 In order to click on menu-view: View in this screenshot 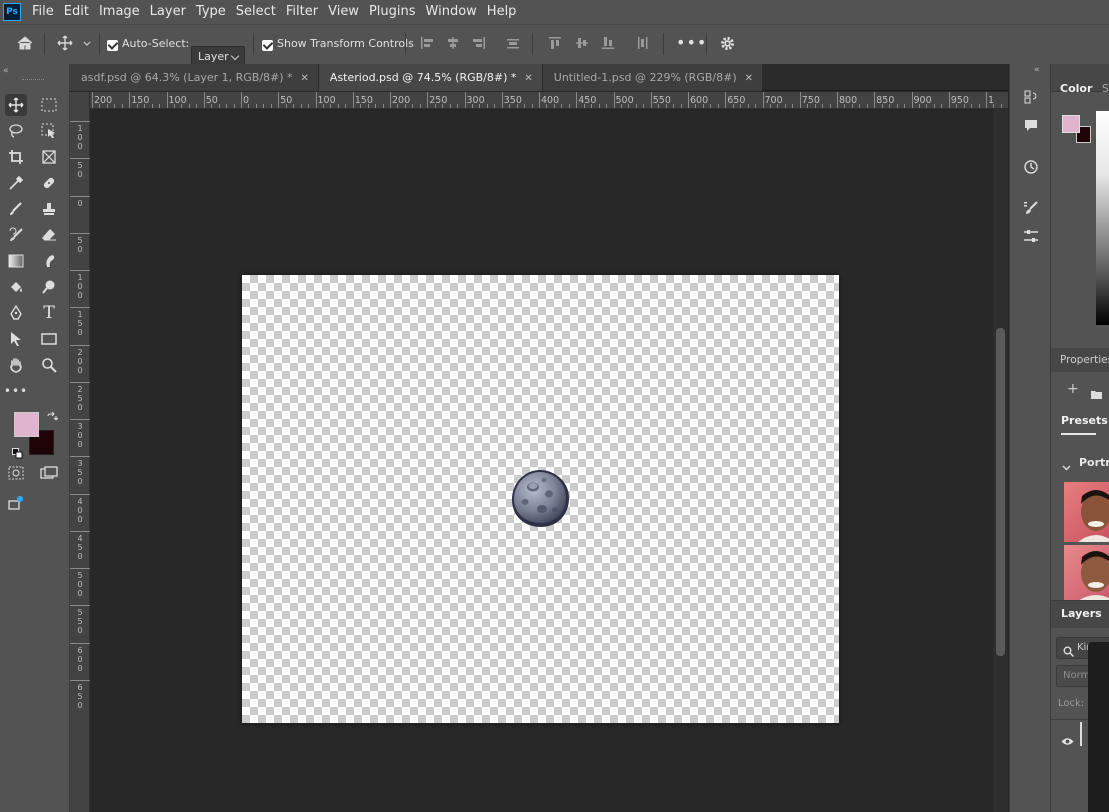, I will do `click(343, 12)`.